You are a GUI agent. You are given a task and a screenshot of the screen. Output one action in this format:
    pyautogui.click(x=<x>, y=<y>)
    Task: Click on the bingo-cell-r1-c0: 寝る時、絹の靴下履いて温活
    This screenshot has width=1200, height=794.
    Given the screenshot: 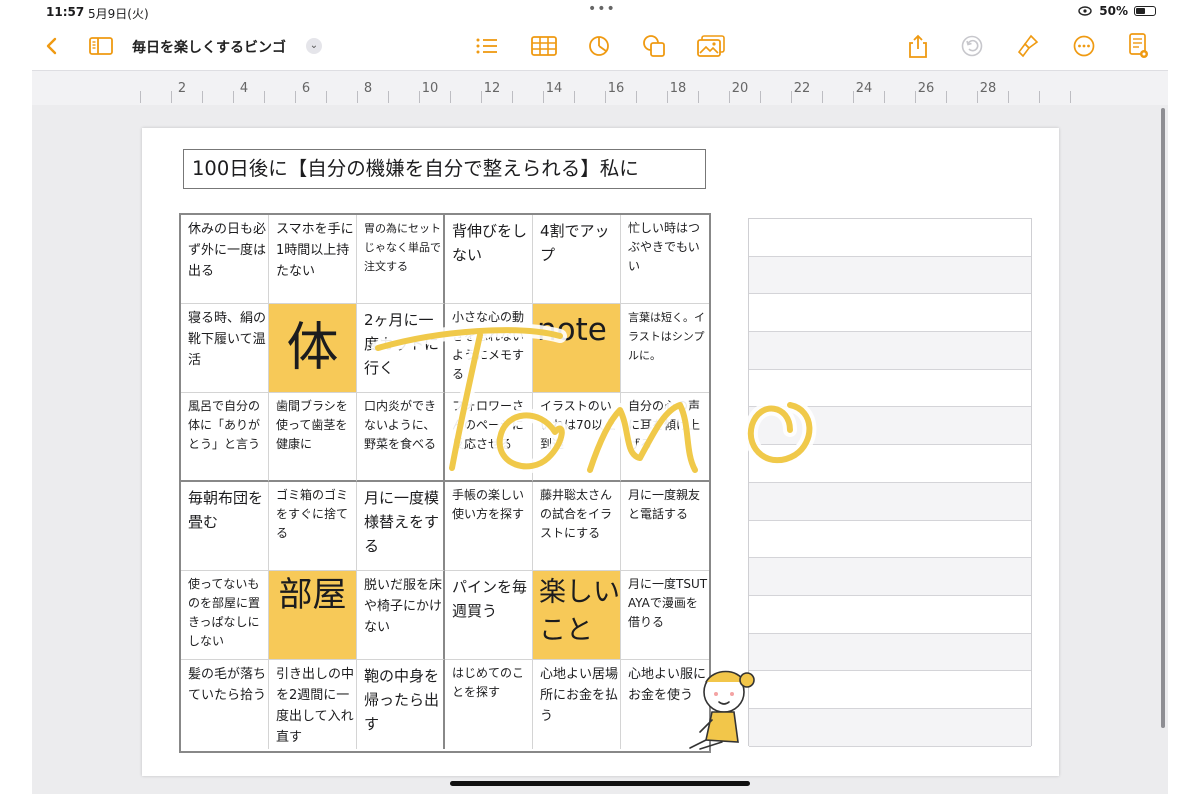 What is the action you would take?
    pyautogui.click(x=225, y=348)
    